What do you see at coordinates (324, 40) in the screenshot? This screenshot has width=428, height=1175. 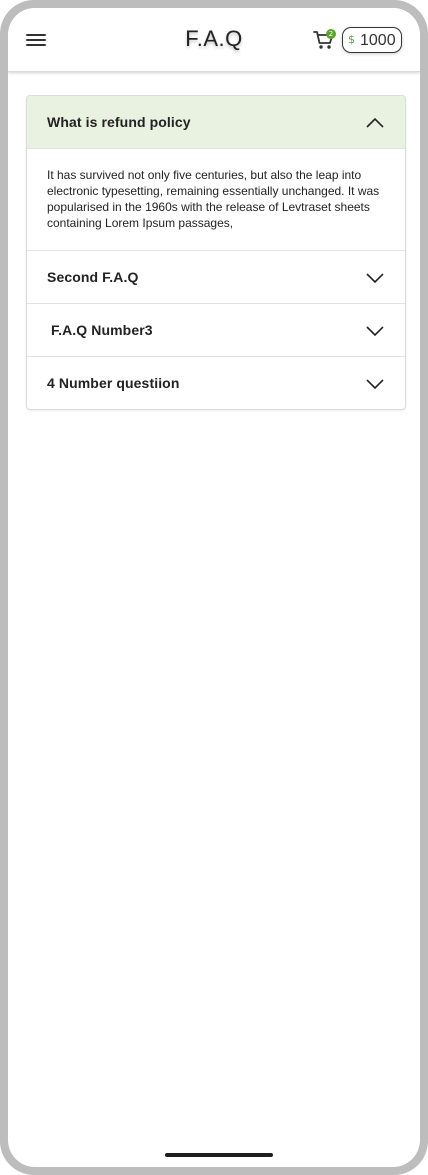 I see `cart-button: 2` at bounding box center [324, 40].